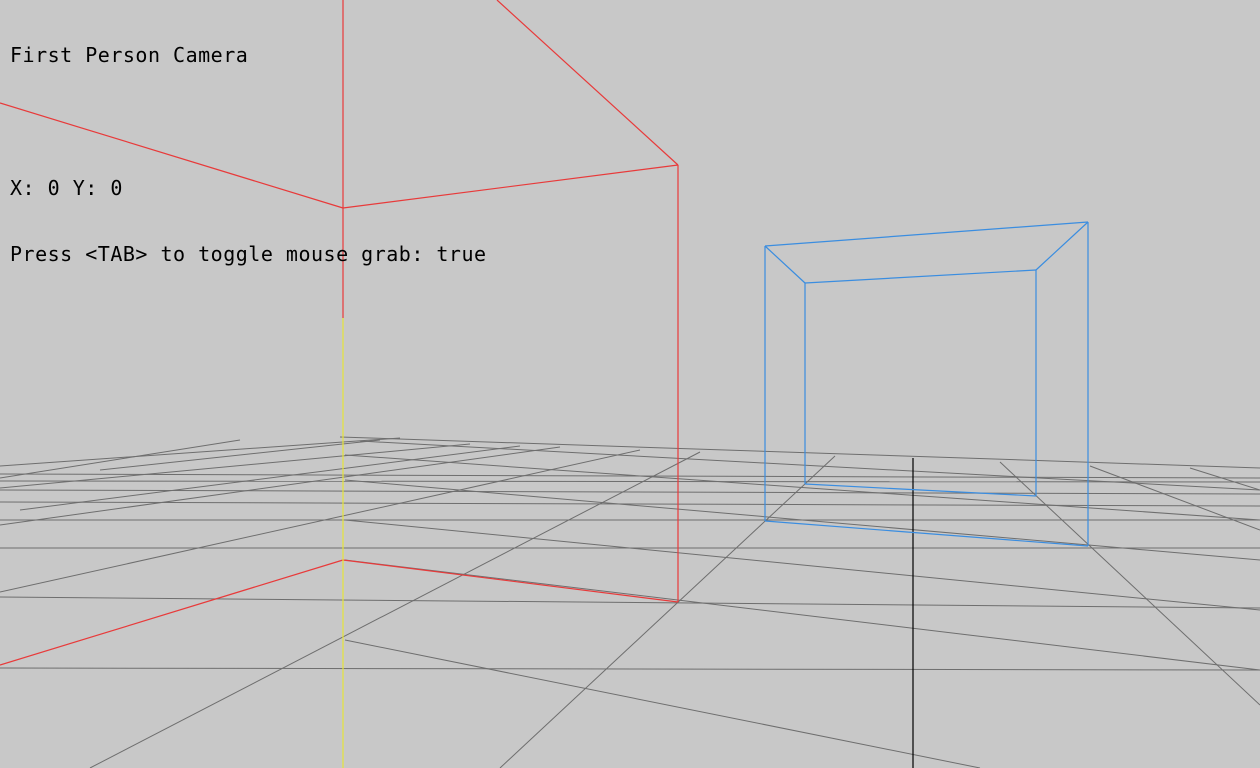 The height and width of the screenshot is (768, 1260). What do you see at coordinates (66, 188) in the screenshot?
I see `position-readout: X: 0 Y: 0` at bounding box center [66, 188].